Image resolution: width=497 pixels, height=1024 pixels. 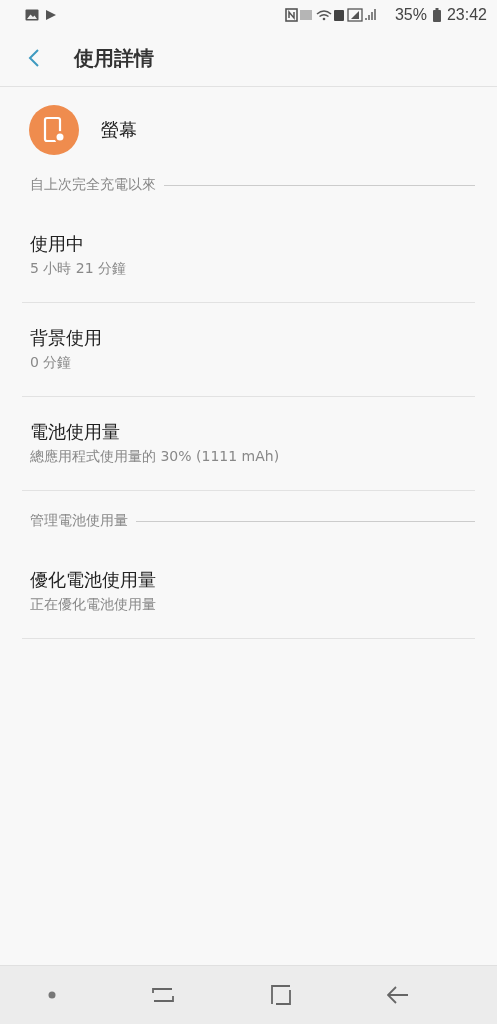 I want to click on app-name: 螢幕, so click(x=119, y=130).